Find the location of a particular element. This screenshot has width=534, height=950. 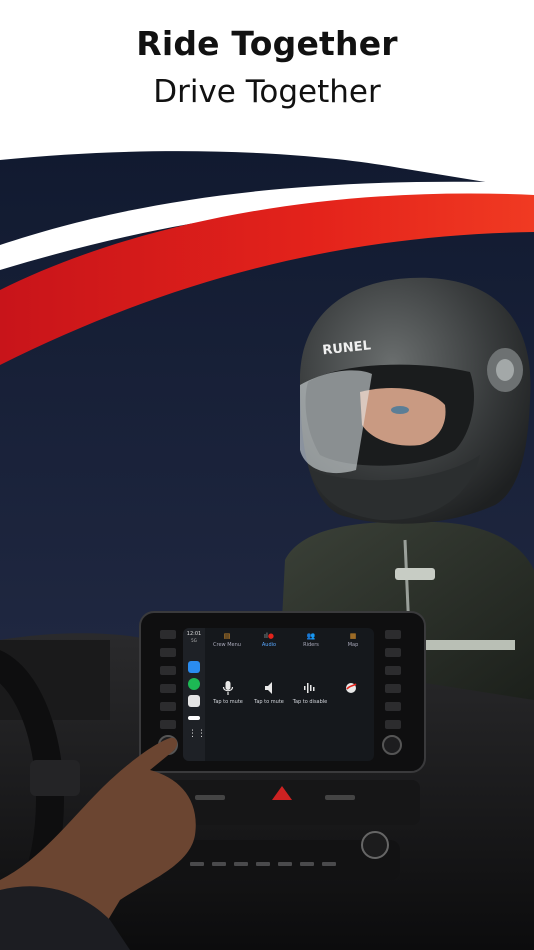

tab-audio: ıl● Audio is located at coordinates (269, 640).